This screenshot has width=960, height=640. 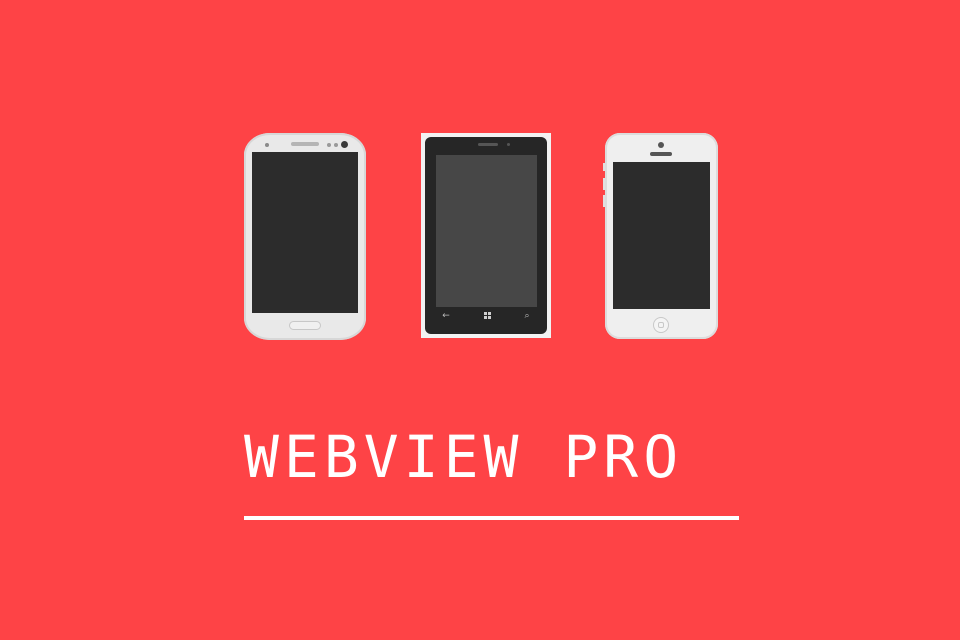 What do you see at coordinates (267, 145) in the screenshot?
I see `proximity-sensor` at bounding box center [267, 145].